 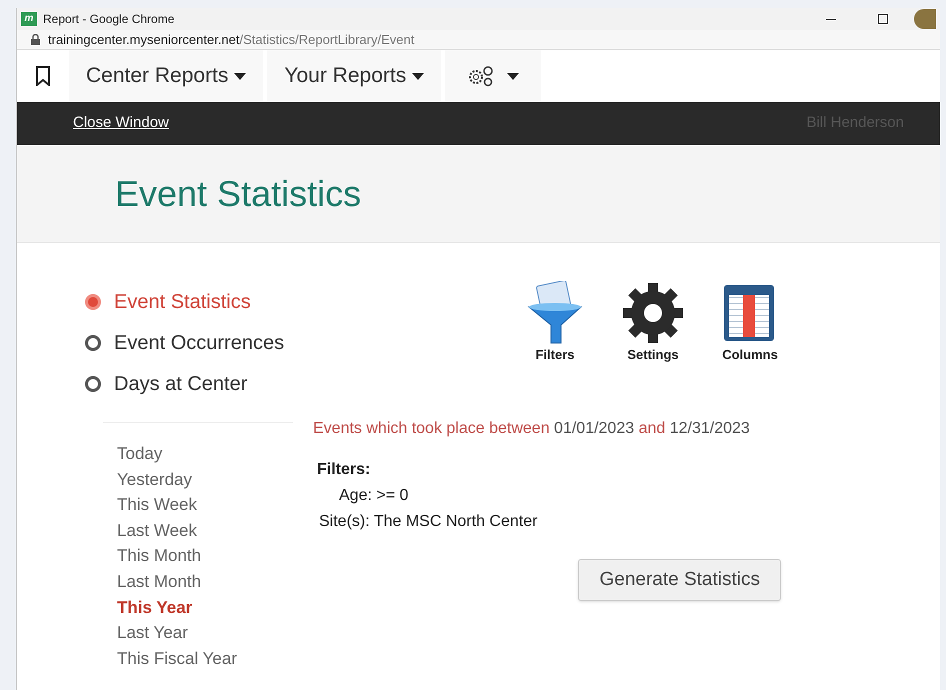 I want to click on gear-icon, so click(x=653, y=313).